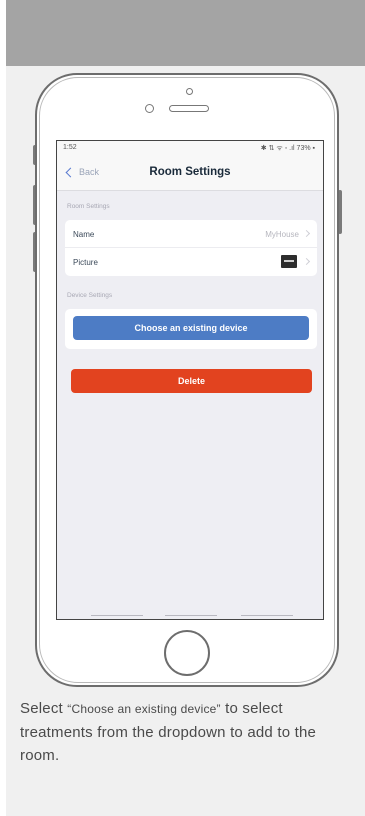  What do you see at coordinates (149, 108) in the screenshot?
I see `sensor-icon` at bounding box center [149, 108].